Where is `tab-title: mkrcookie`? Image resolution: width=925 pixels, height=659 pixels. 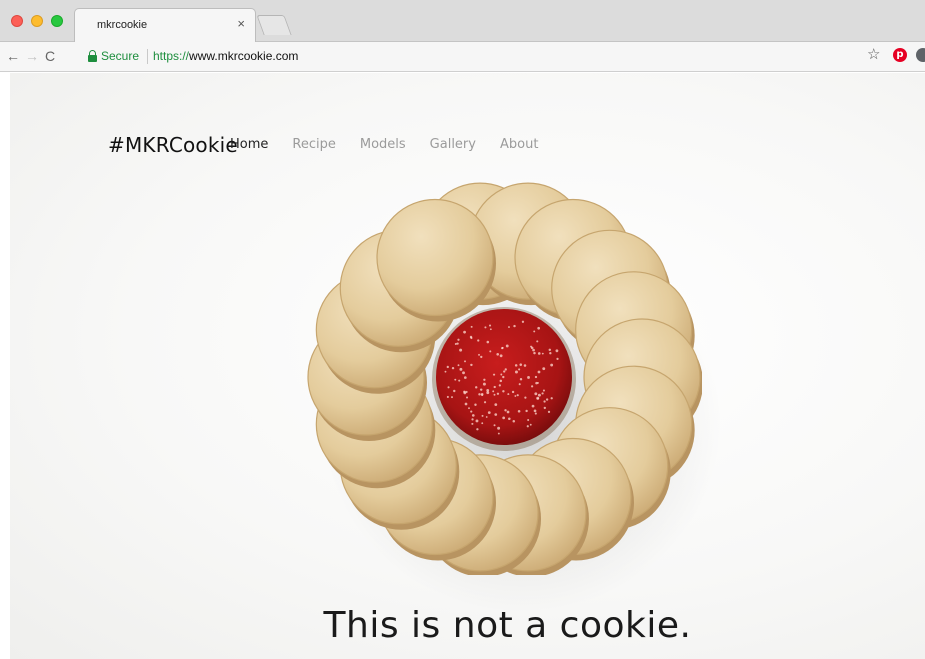 tab-title: mkrcookie is located at coordinates (122, 25).